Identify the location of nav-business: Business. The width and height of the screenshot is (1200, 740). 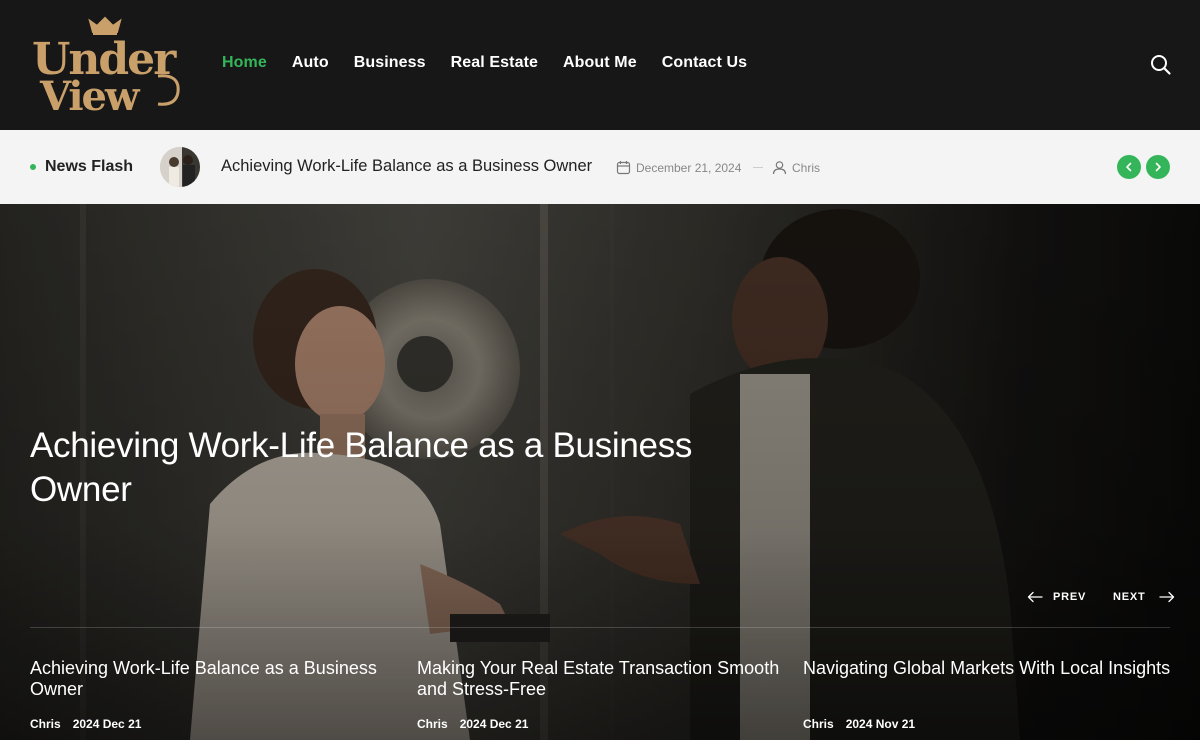
(390, 63).